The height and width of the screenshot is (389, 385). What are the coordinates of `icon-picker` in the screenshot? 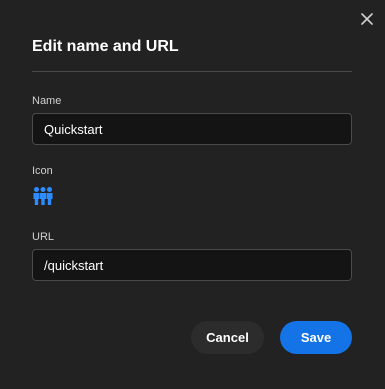 It's located at (43, 196).